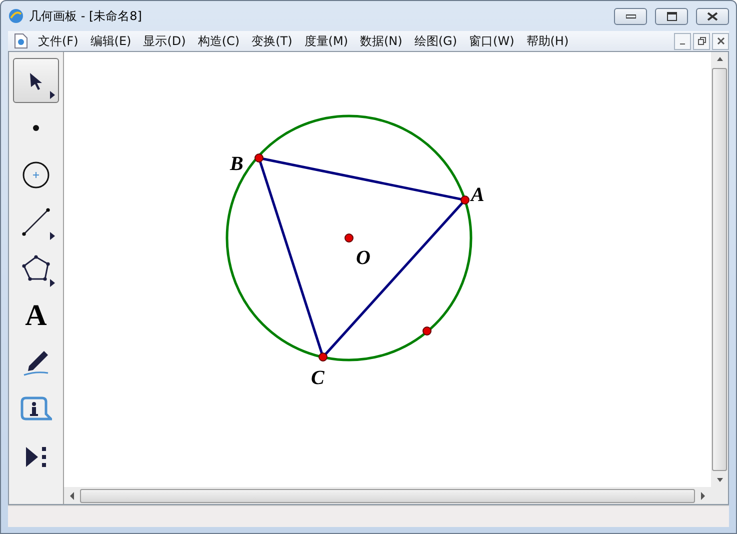 The width and height of the screenshot is (737, 534). I want to click on pentagon-icon, so click(36, 268).